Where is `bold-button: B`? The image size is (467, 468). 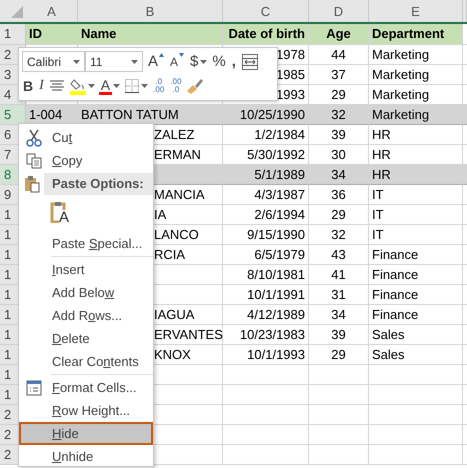
bold-button: B is located at coordinates (28, 86).